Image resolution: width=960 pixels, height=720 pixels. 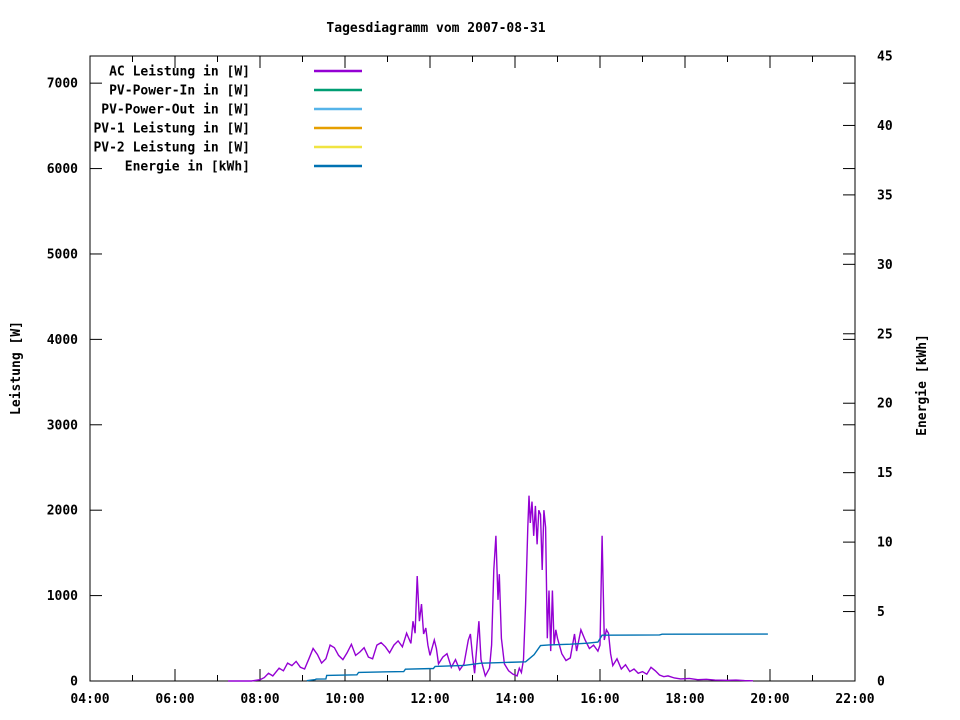 I want to click on y-right-tick-label: 45, so click(x=885, y=57).